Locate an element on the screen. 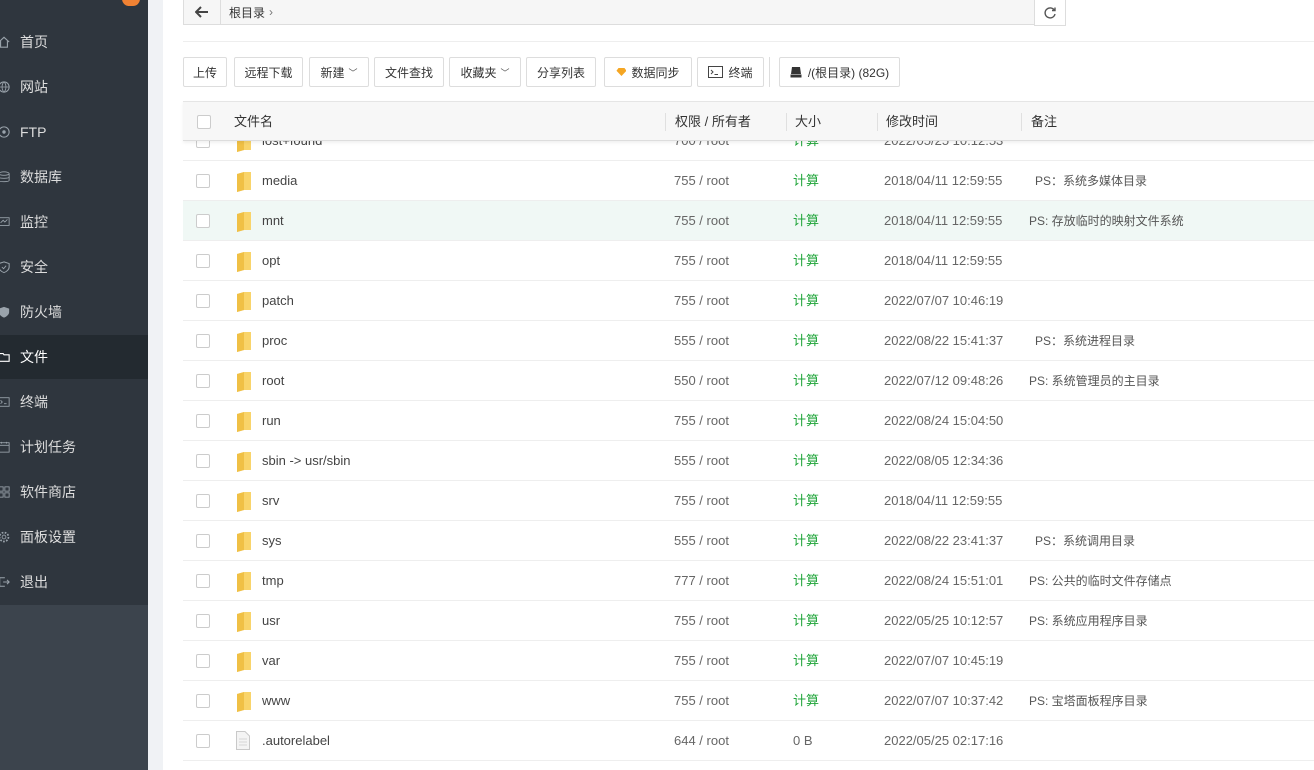 Image resolution: width=1314 pixels, height=770 pixels. file-name: srv is located at coordinates (270, 501).